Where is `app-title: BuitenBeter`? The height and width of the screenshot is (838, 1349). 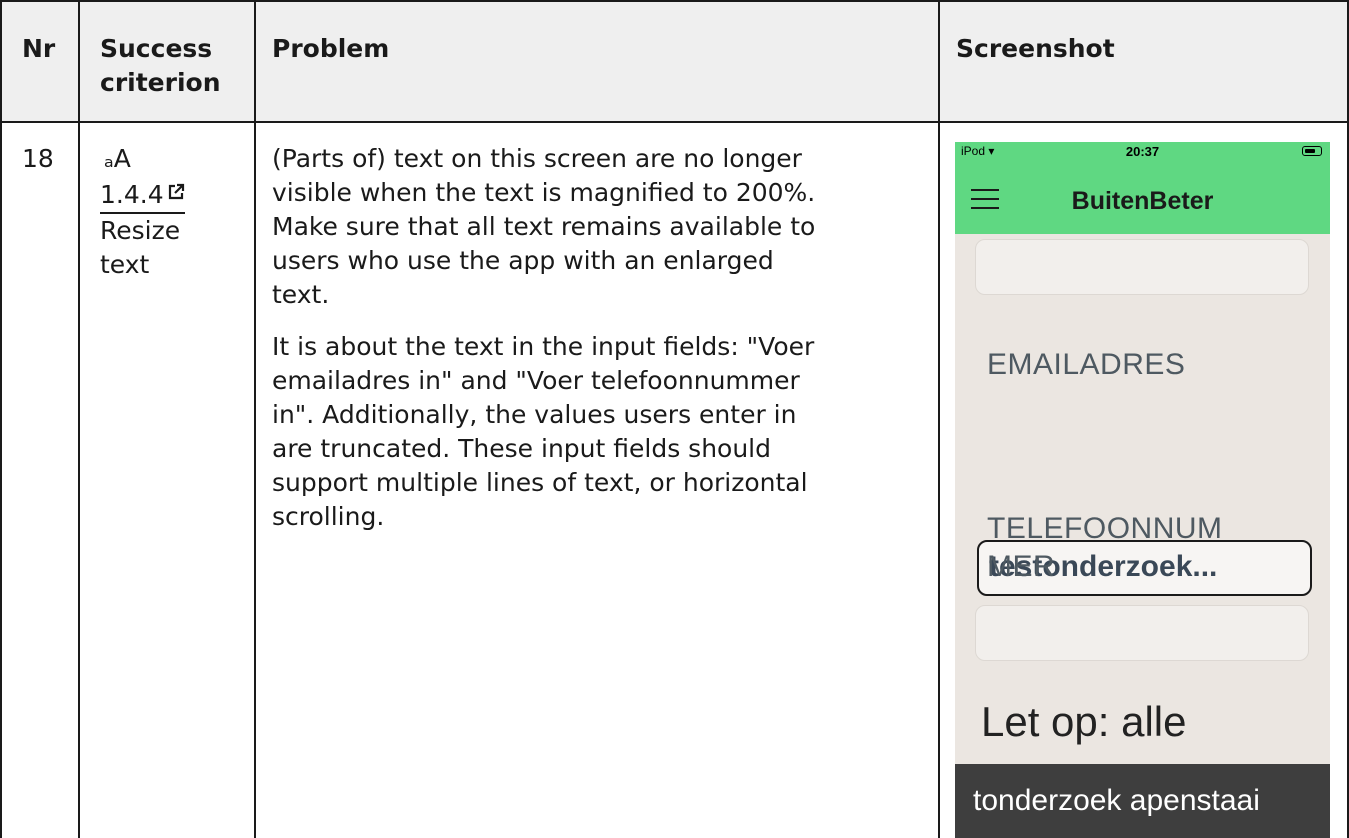 app-title: BuitenBeter is located at coordinates (1142, 201).